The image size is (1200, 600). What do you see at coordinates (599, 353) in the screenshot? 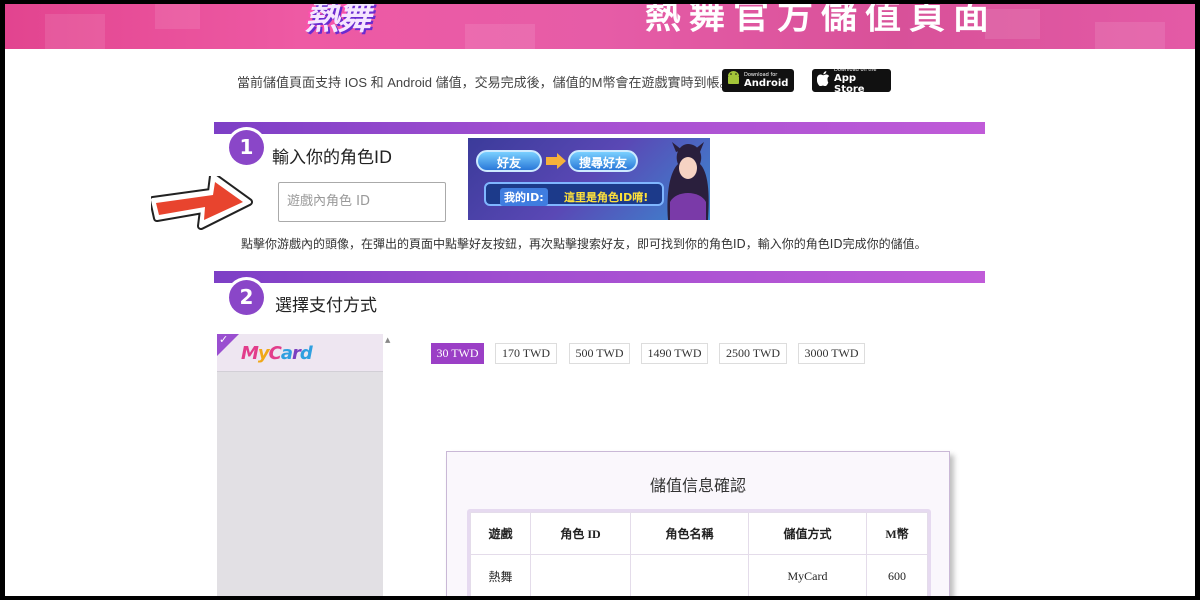
I see `amount-option: 500 TWD` at bounding box center [599, 353].